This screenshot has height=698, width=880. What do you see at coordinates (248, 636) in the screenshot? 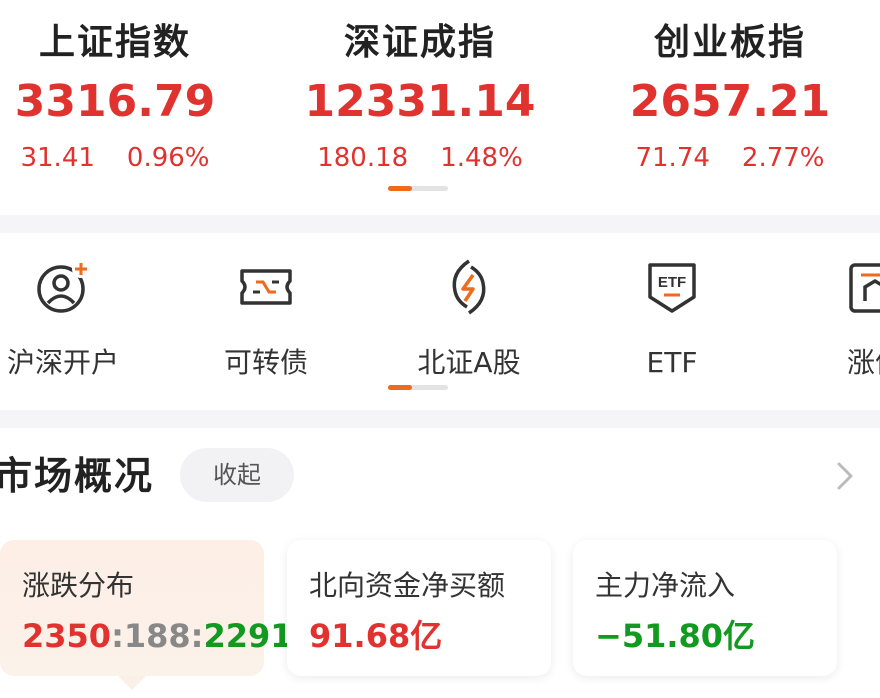
I see `decline-count: 2291` at bounding box center [248, 636].